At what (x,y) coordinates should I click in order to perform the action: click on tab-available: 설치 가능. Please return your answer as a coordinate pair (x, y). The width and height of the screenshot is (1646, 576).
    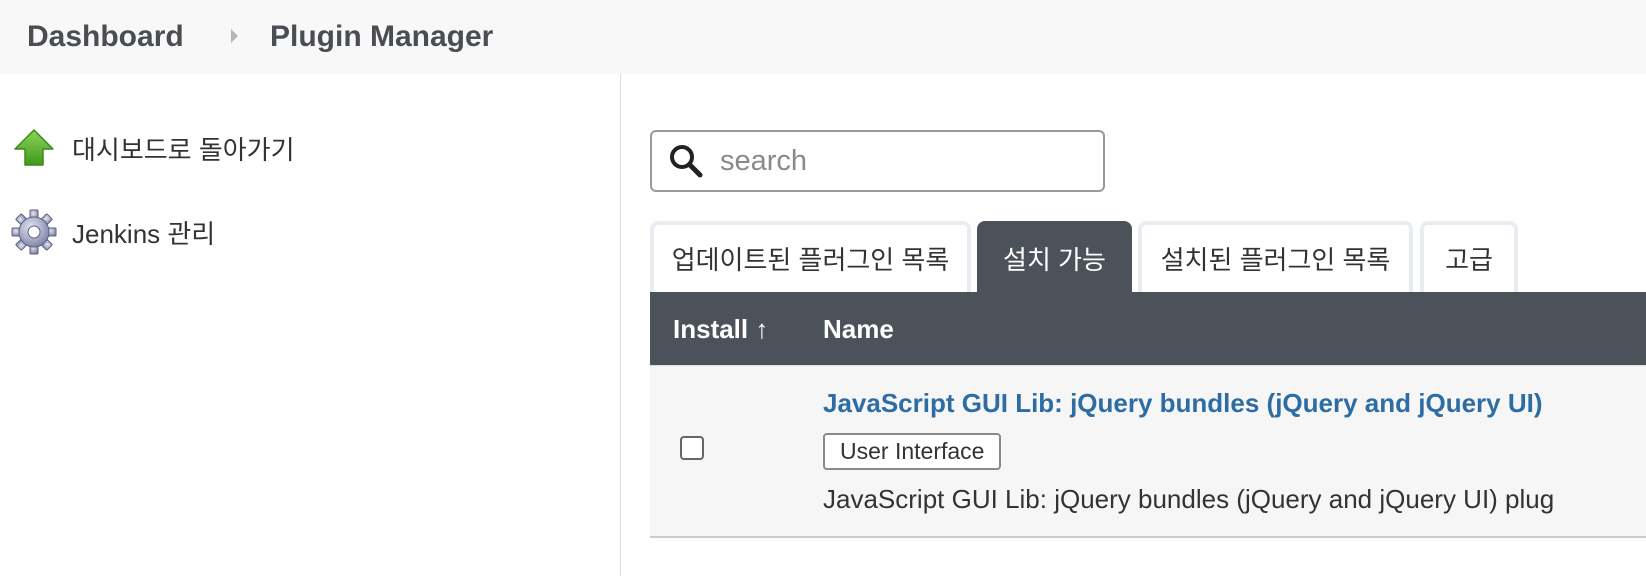
    Looking at the image, I should click on (1054, 256).